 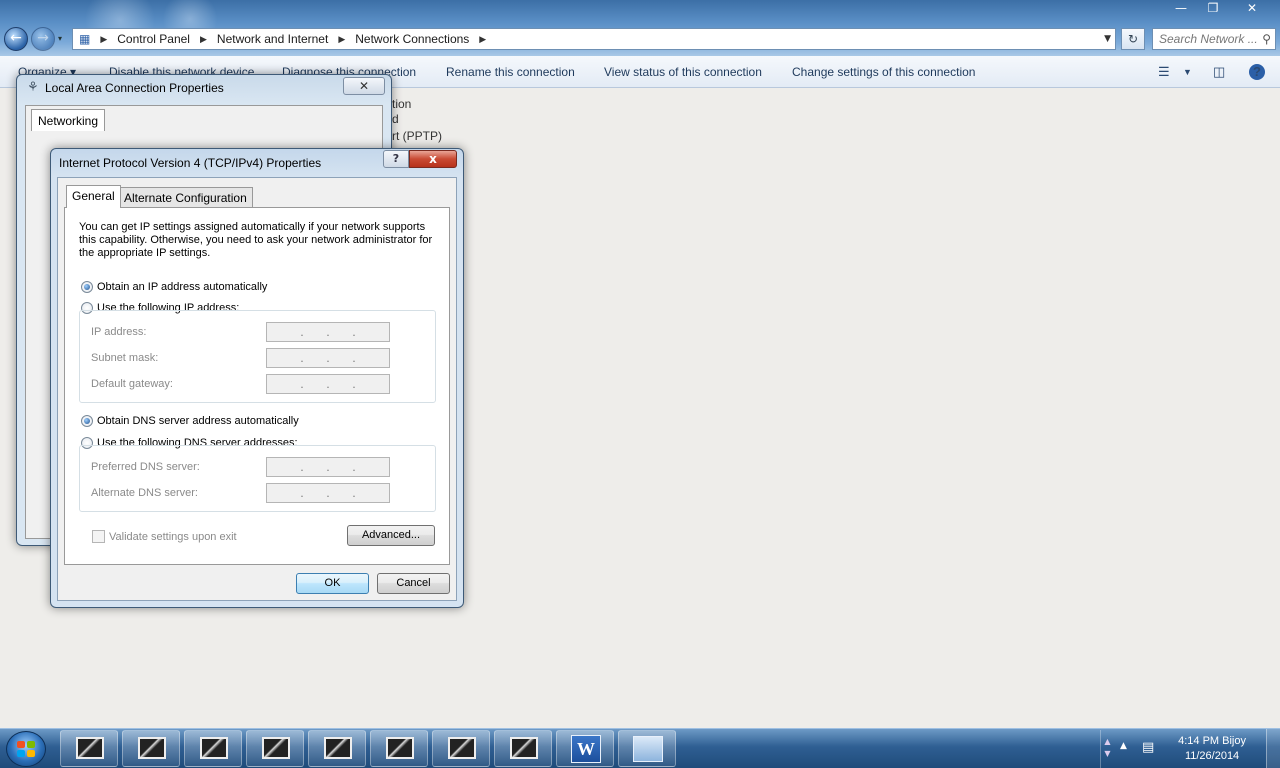 What do you see at coordinates (1107, 39) in the screenshot?
I see `address-dropdown-icon: ▼` at bounding box center [1107, 39].